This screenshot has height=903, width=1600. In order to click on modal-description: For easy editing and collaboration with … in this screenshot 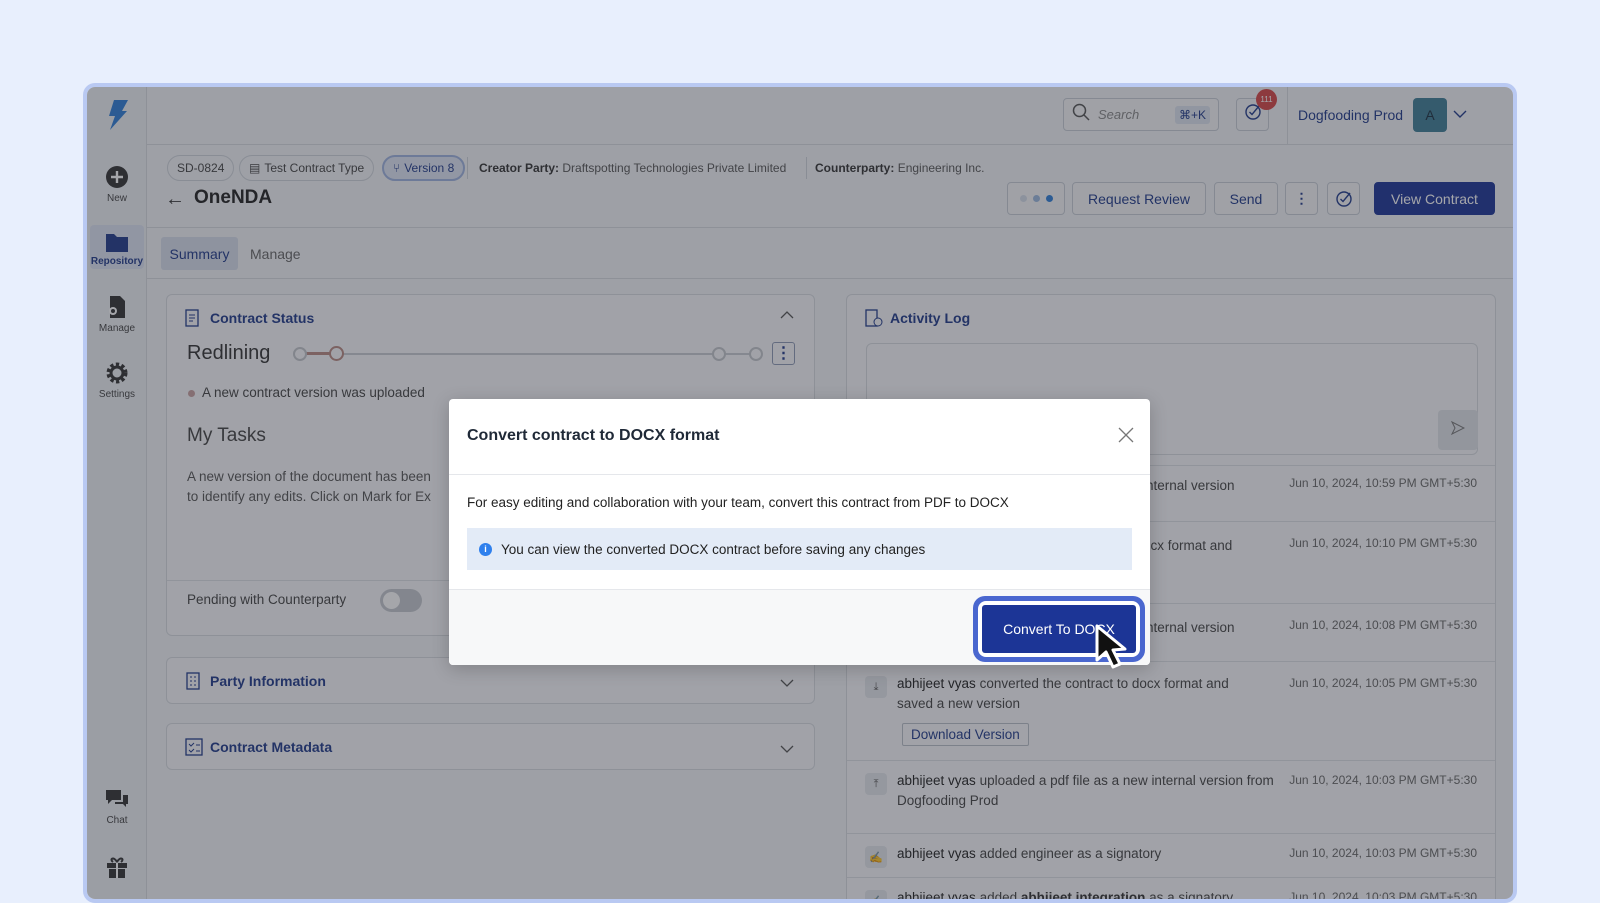, I will do `click(738, 502)`.